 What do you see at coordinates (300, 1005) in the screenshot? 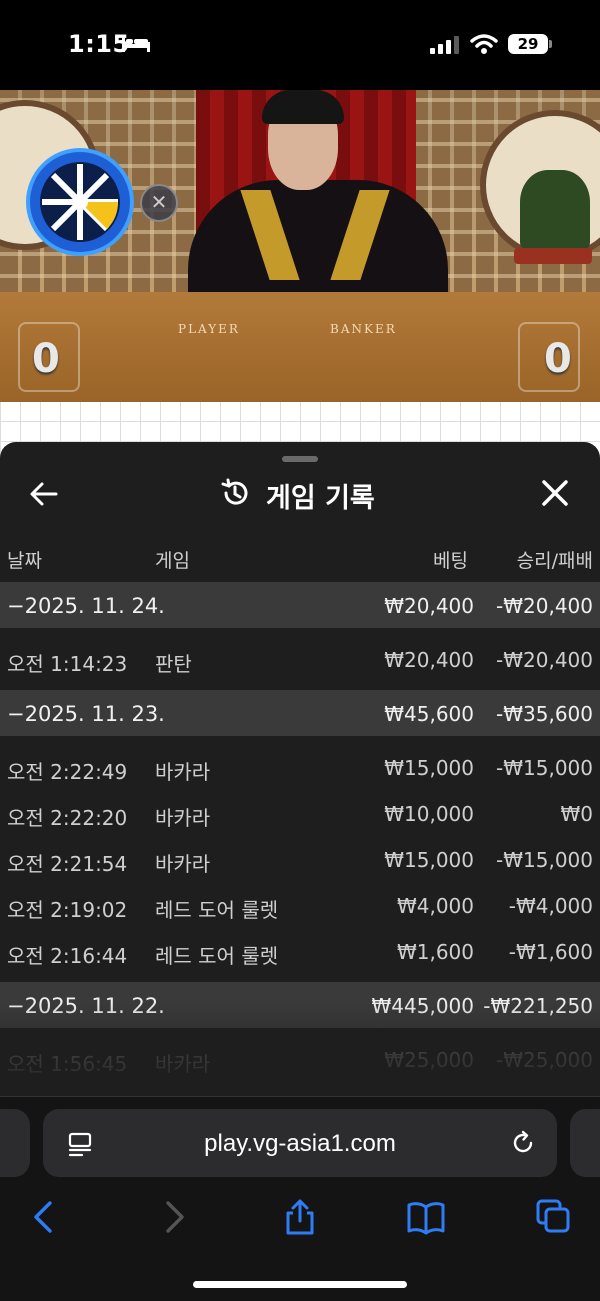
I see `date-group-row: −2025. 11. 22. ₩445,000 -₩221,250` at bounding box center [300, 1005].